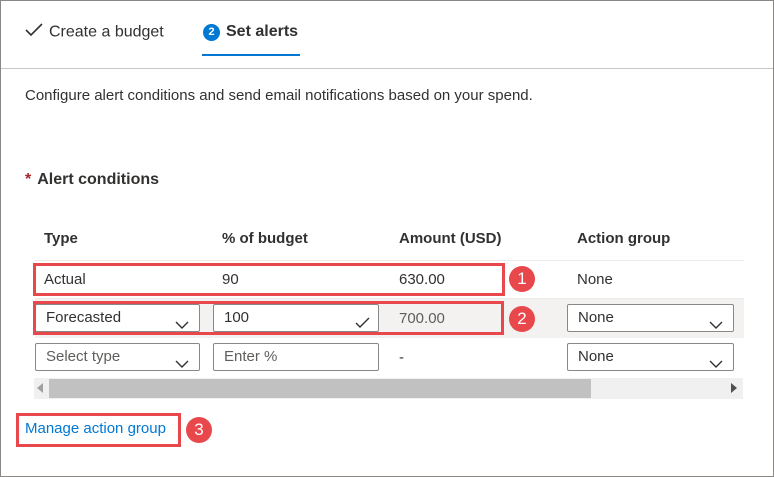  What do you see at coordinates (251, 55) in the screenshot?
I see `active-tab-indicator` at bounding box center [251, 55].